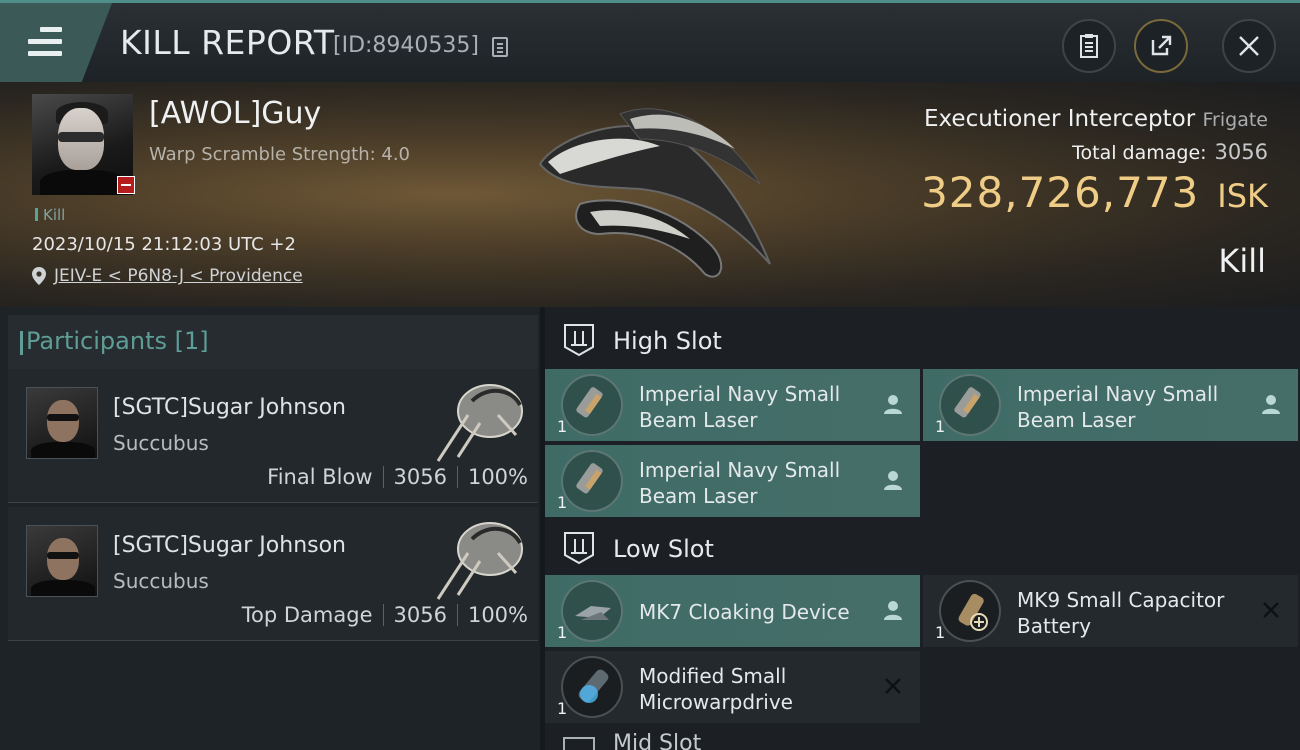 The width and height of the screenshot is (1300, 750). What do you see at coordinates (273, 342) in the screenshot?
I see `participants-header: Participants [1]` at bounding box center [273, 342].